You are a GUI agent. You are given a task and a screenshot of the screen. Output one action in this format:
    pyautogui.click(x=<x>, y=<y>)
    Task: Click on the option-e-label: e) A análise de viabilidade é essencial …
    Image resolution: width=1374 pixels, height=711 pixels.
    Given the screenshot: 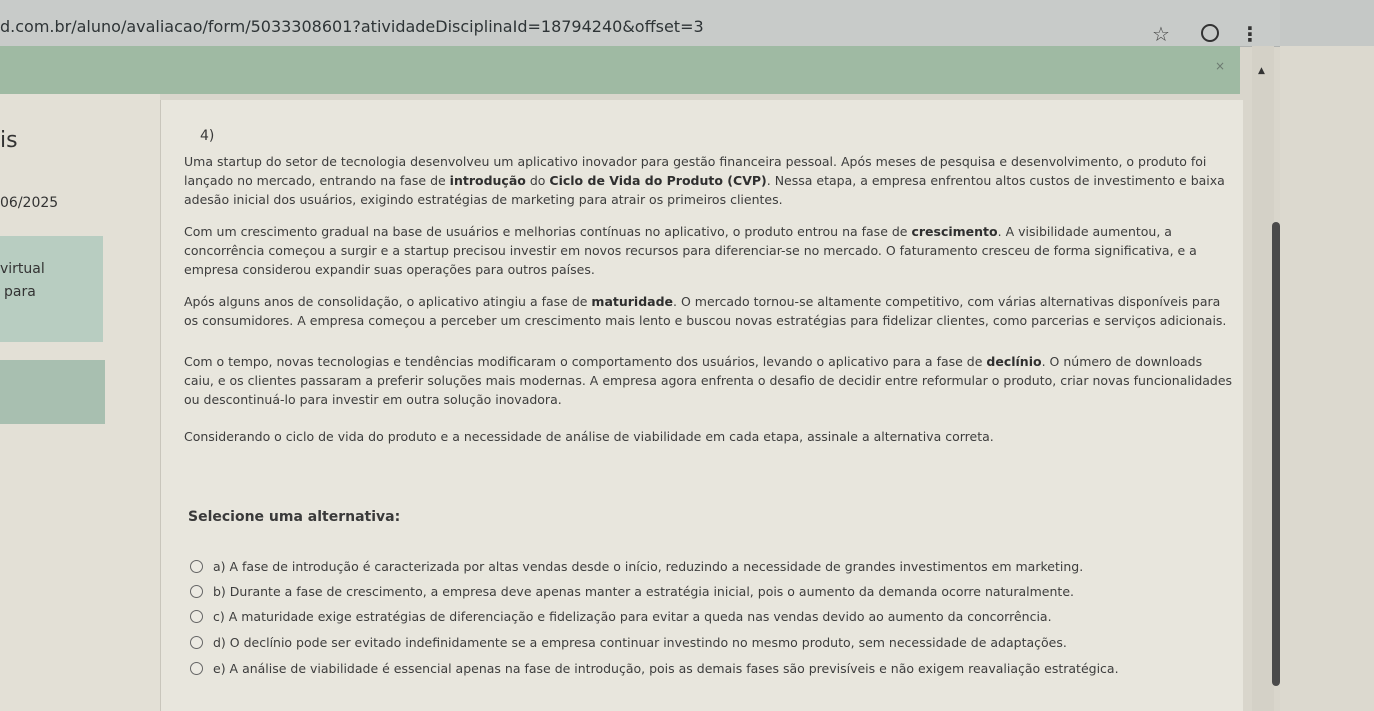 What is the action you would take?
    pyautogui.click(x=666, y=668)
    